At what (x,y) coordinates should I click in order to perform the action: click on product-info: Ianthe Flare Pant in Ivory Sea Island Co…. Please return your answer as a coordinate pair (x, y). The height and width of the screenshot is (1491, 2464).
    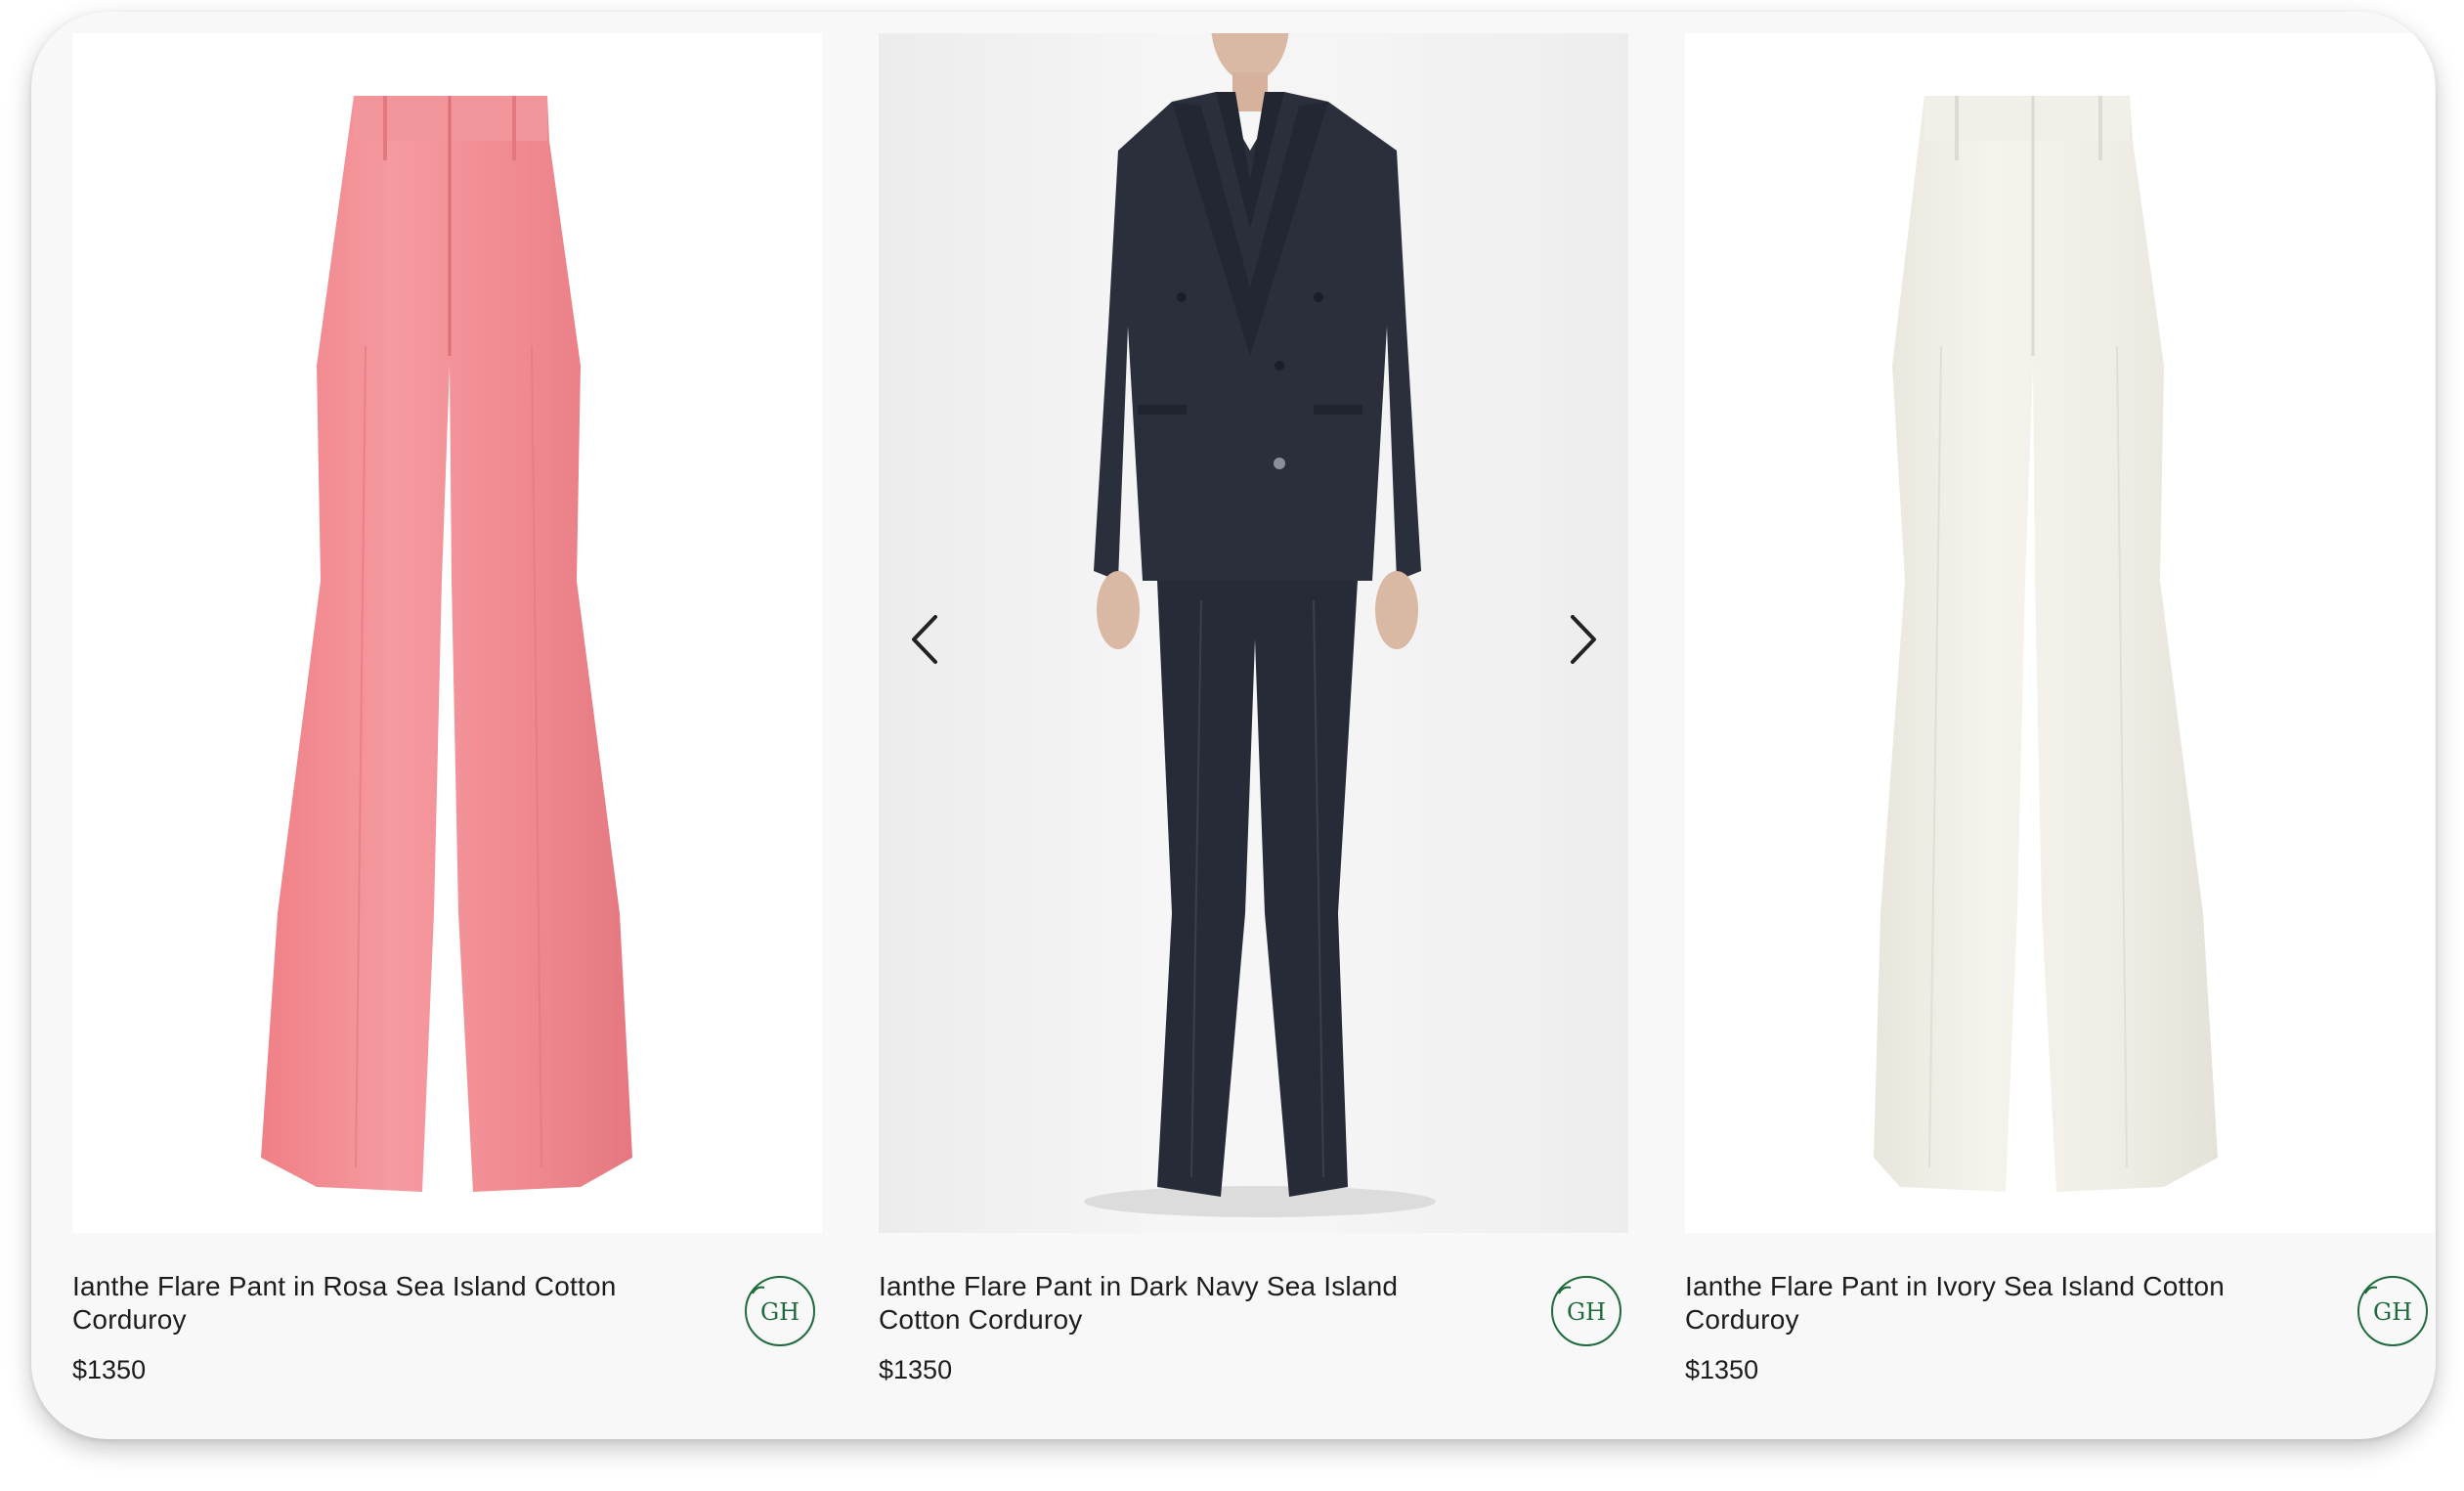
    Looking at the image, I should click on (2060, 1316).